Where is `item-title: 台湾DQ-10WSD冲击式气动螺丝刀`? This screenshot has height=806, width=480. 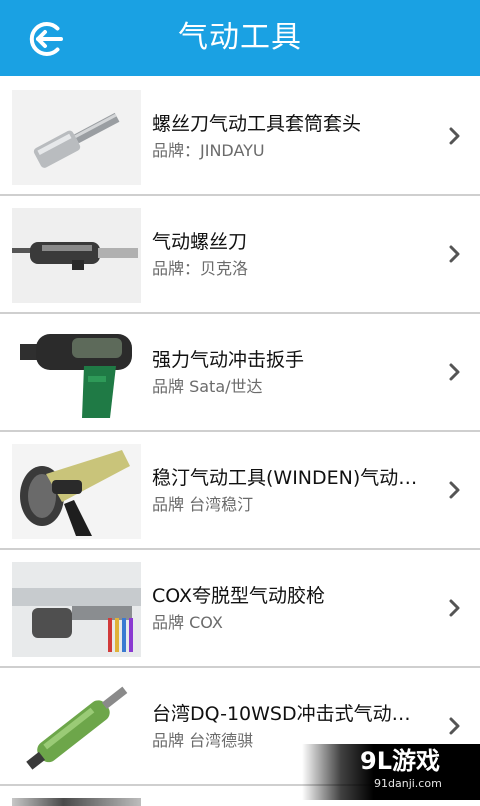
item-title: 台湾DQ-10WSD冲击式气动螺丝刀 is located at coordinates (288, 714).